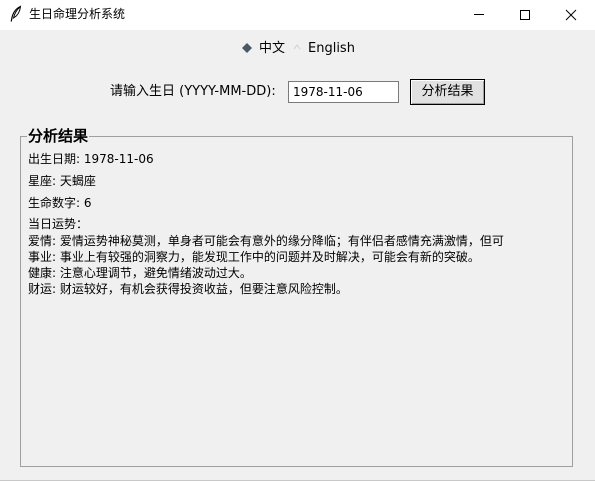  What do you see at coordinates (447, 92) in the screenshot?
I see `analyze-button: 分析结果` at bounding box center [447, 92].